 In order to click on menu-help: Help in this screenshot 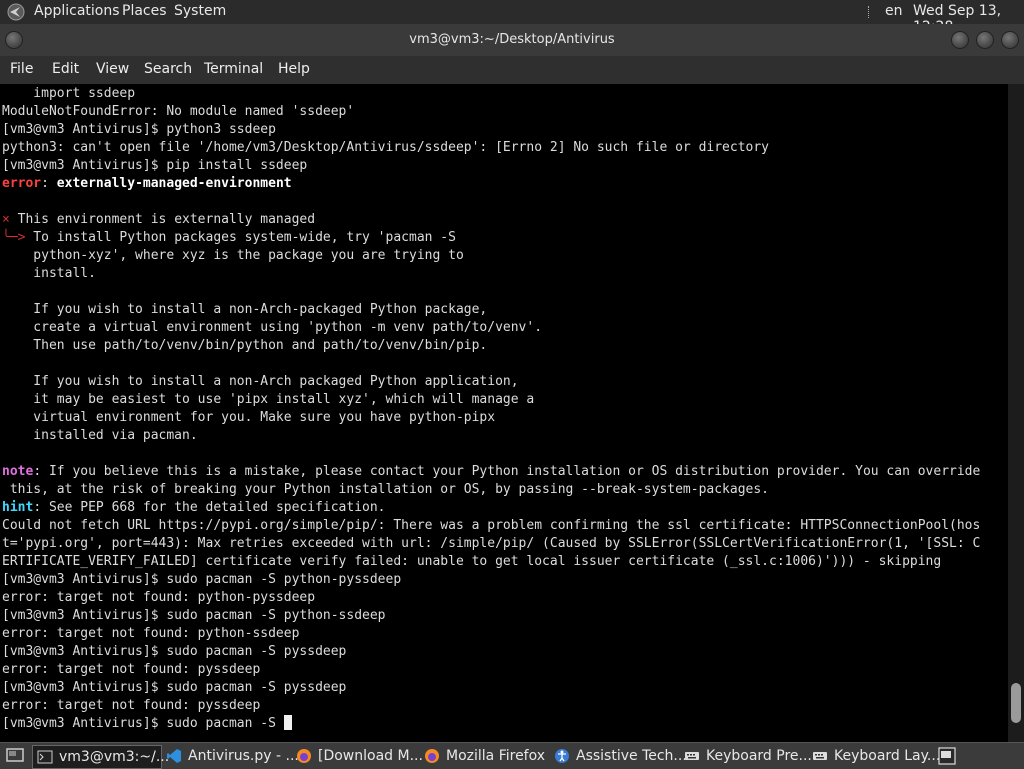, I will do `click(294, 69)`.